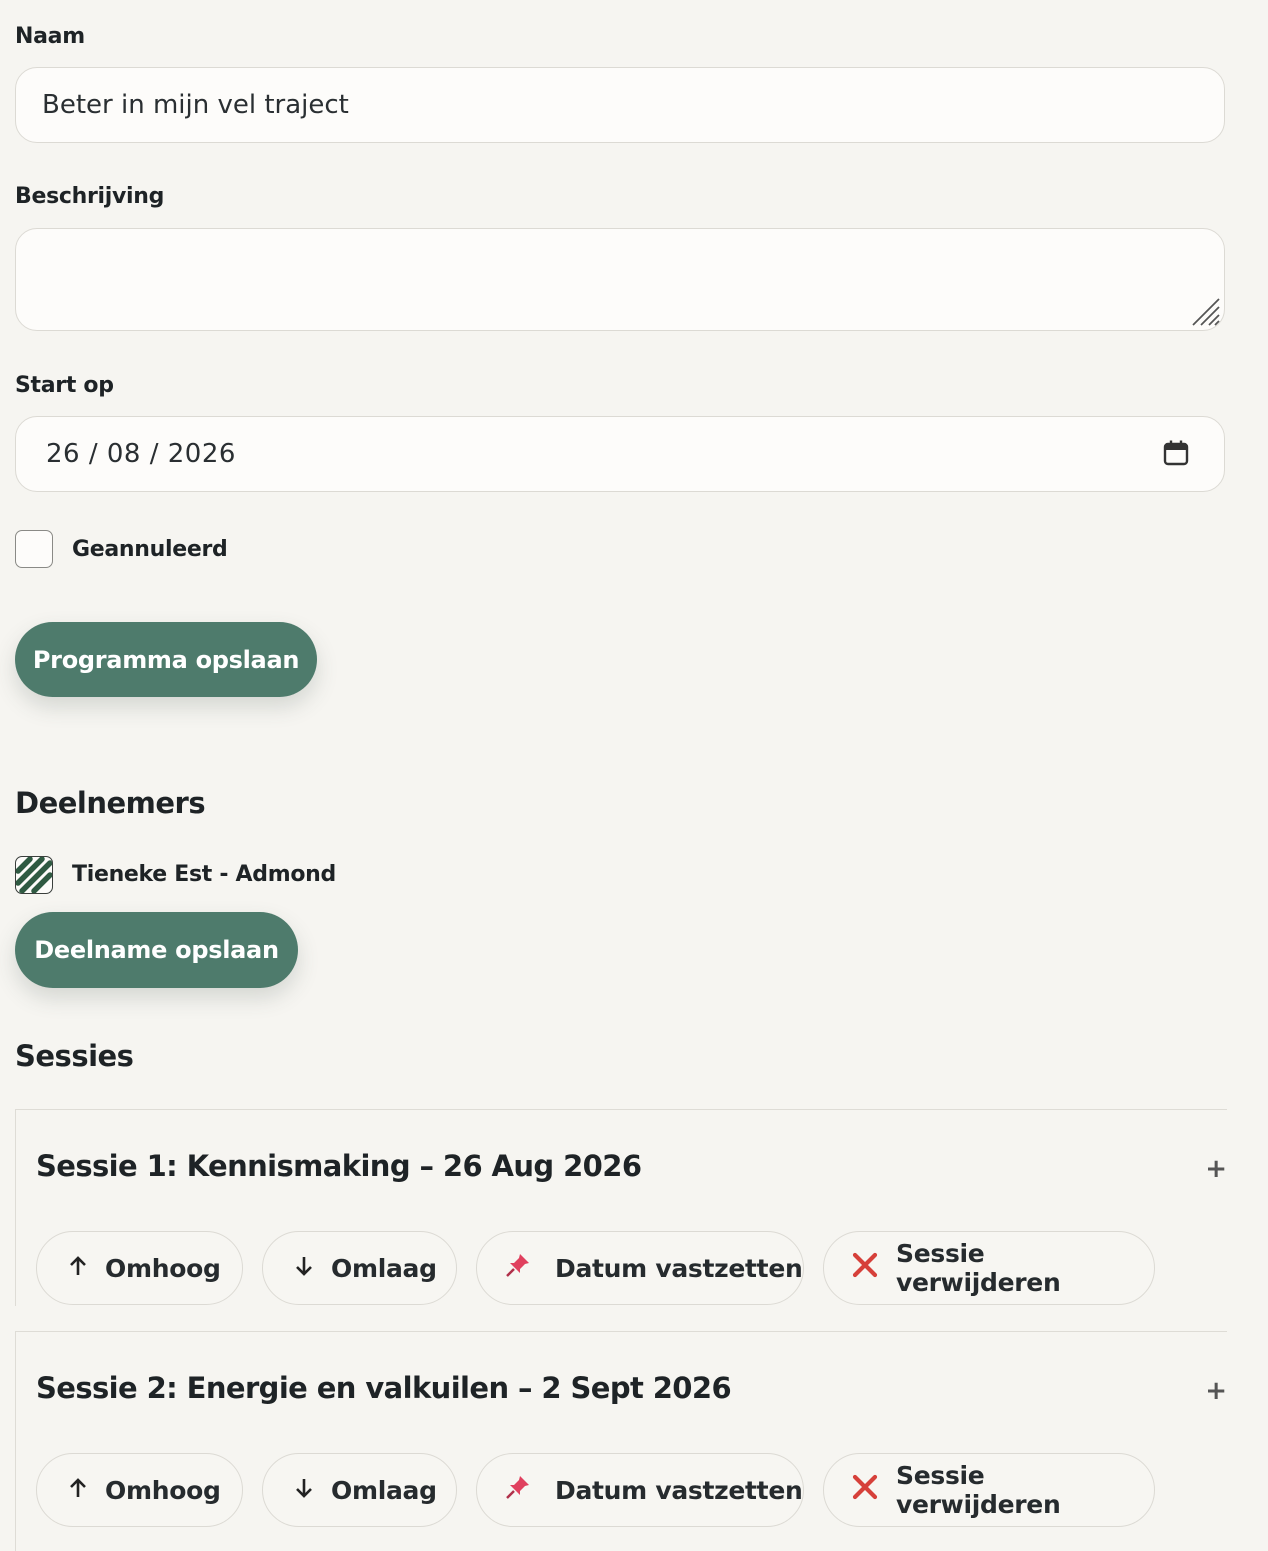 Image resolution: width=1268 pixels, height=1551 pixels. I want to click on start-date-label: Start op, so click(64, 385).